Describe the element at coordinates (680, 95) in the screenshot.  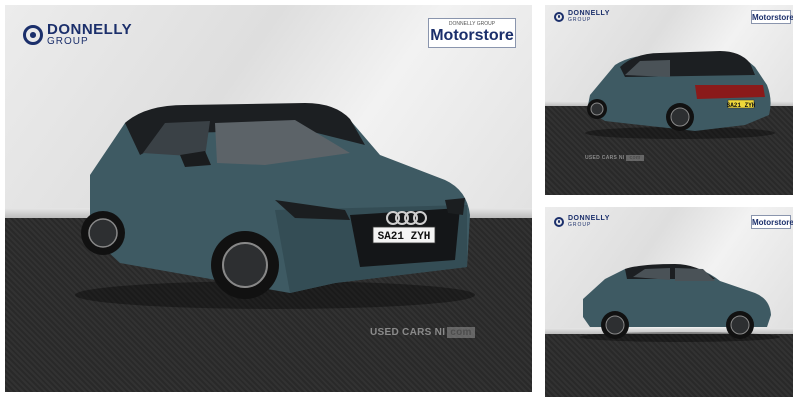
I see `car-rear-image: SA21 ZYH` at that location.